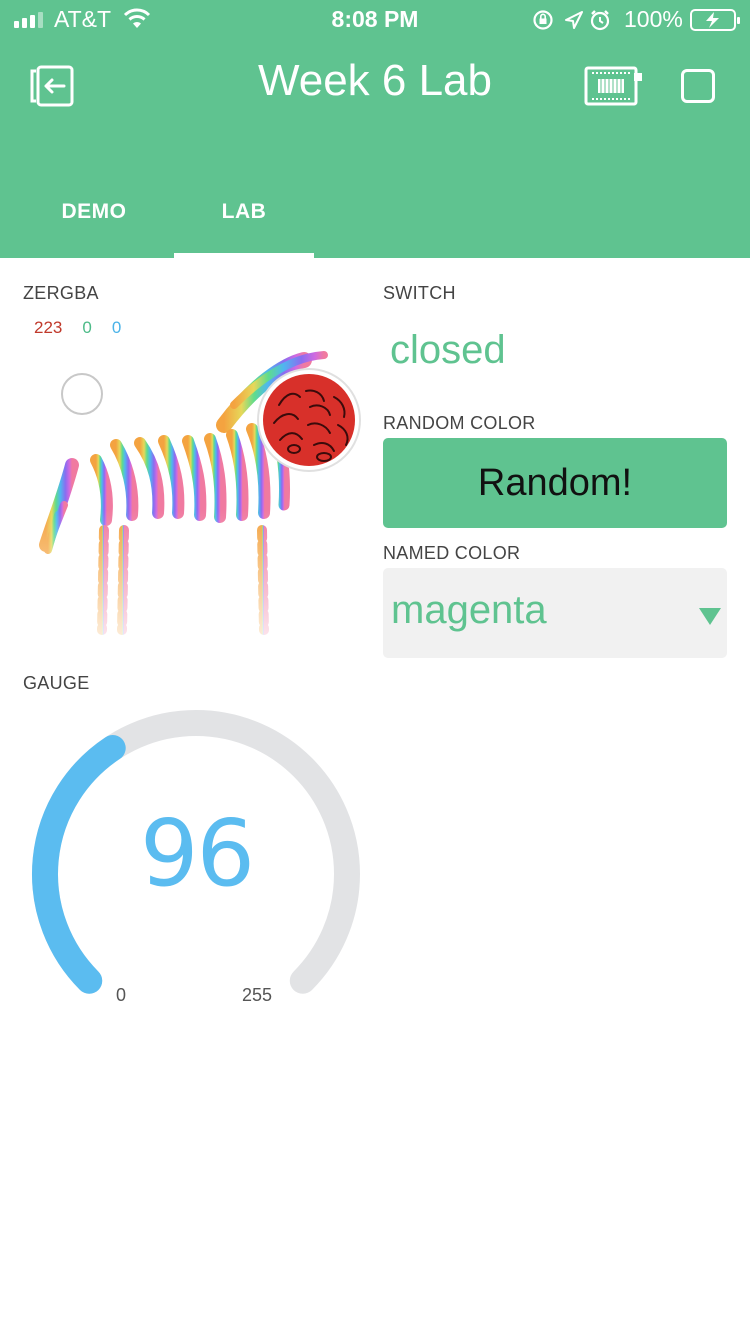 The width and height of the screenshot is (750, 1334). What do you see at coordinates (653, 19) in the screenshot?
I see `battery-percent: 100%` at bounding box center [653, 19].